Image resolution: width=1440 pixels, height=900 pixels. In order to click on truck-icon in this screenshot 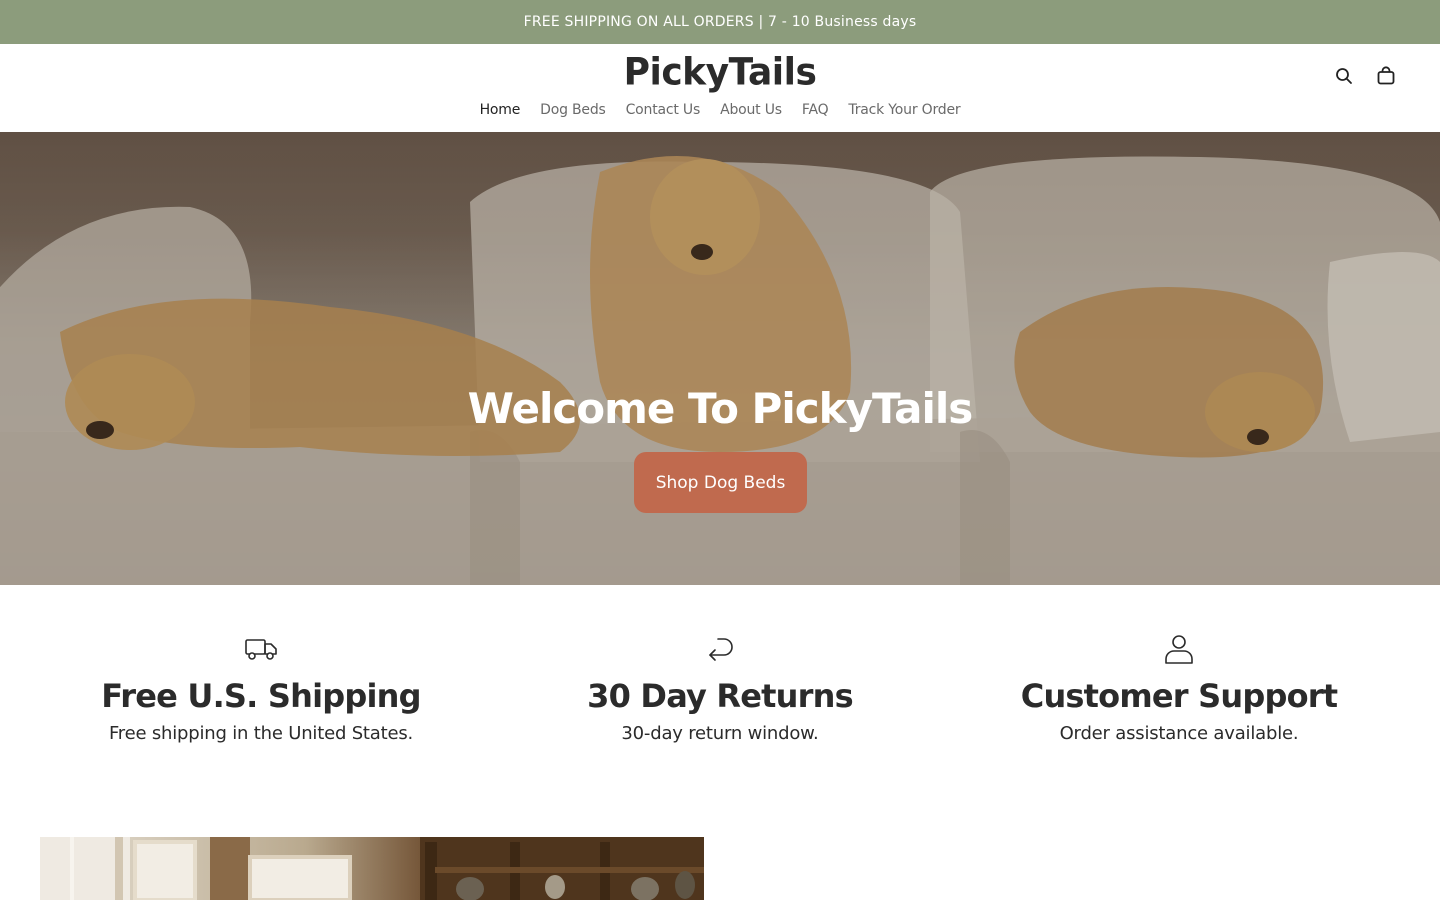, I will do `click(261, 649)`.